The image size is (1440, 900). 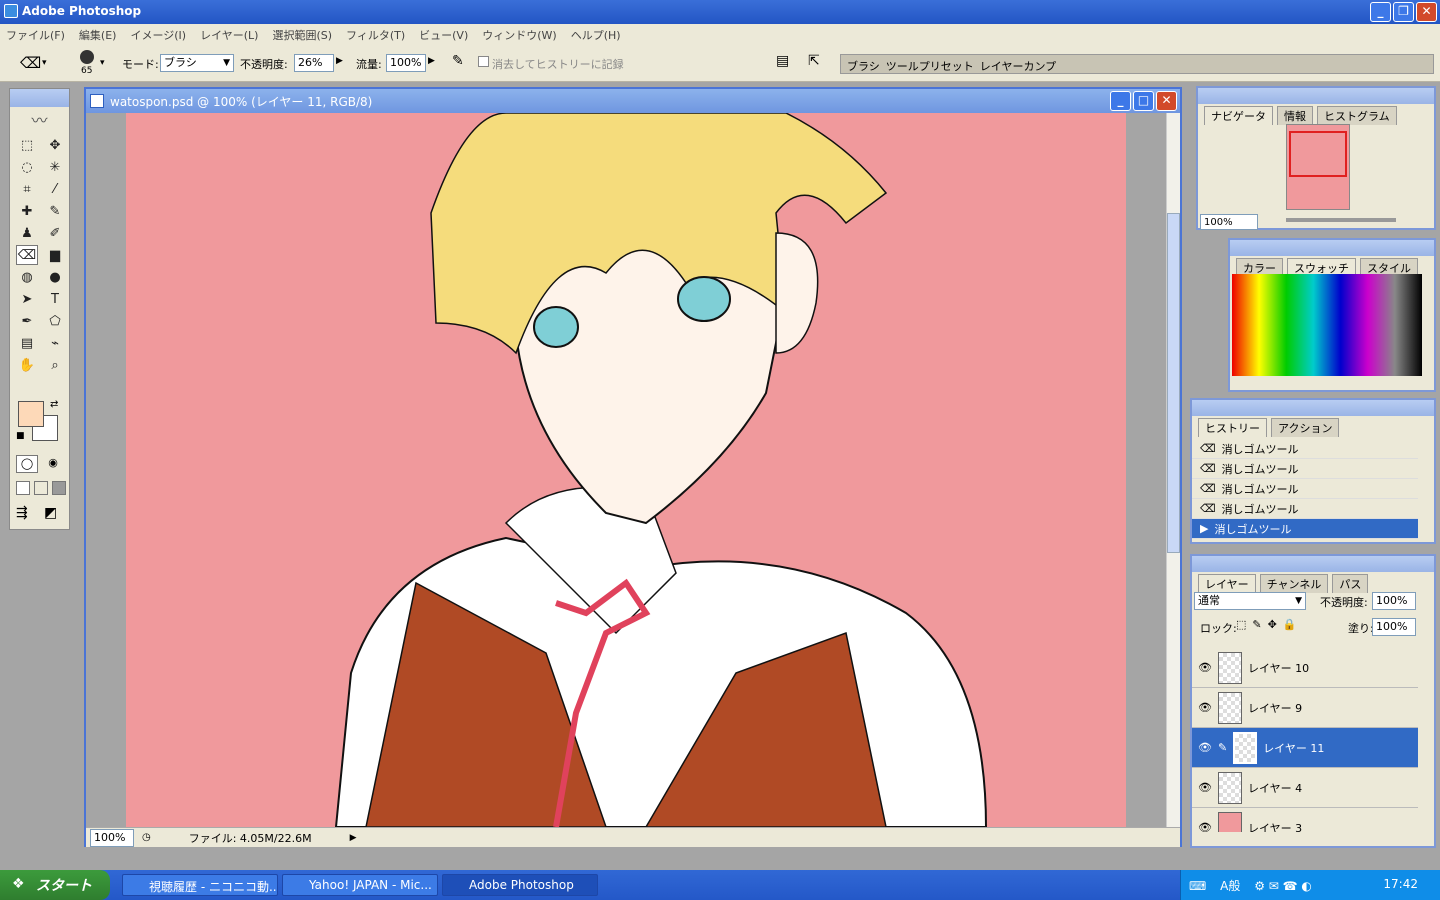 What do you see at coordinates (1305, 668) in the screenshot?
I see `layer-row: 👁 レイヤー 10` at bounding box center [1305, 668].